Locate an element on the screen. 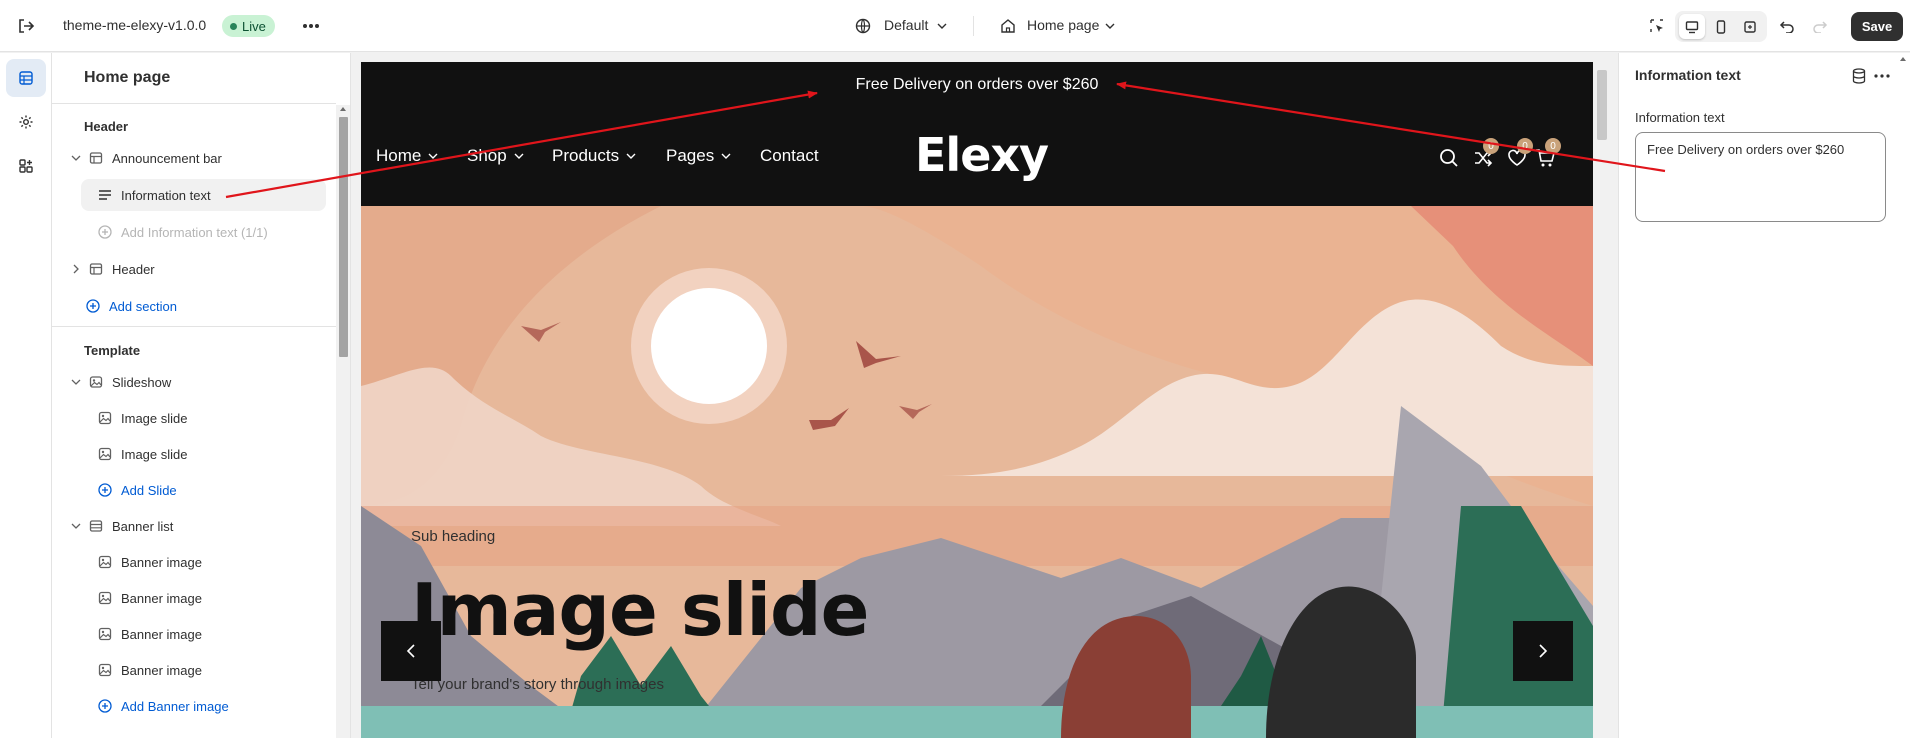 This screenshot has width=1910, height=738. topbar-divider is located at coordinates (973, 26).